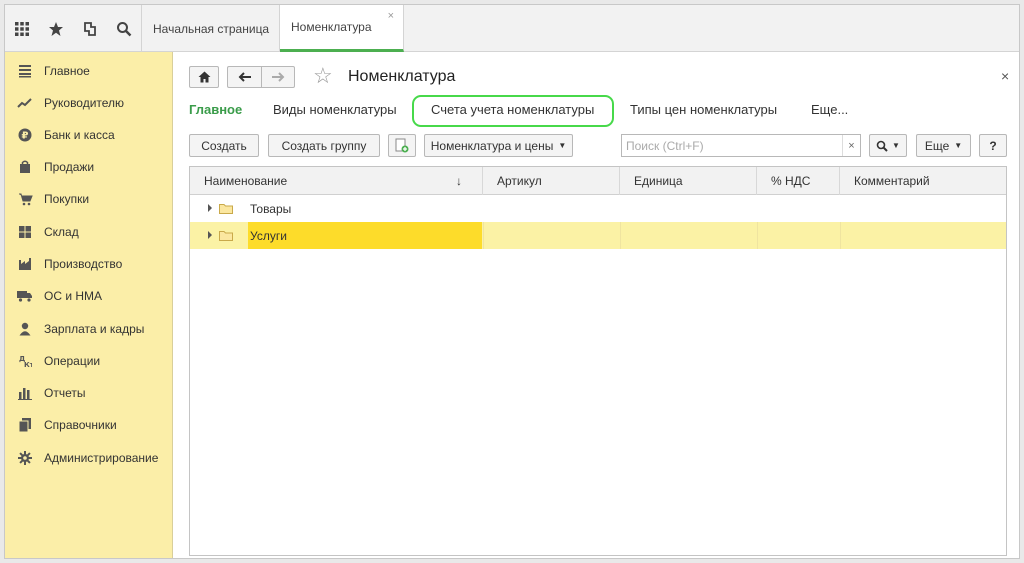 This screenshot has height=563, width=1024. I want to click on star-icon, so click(56, 28).